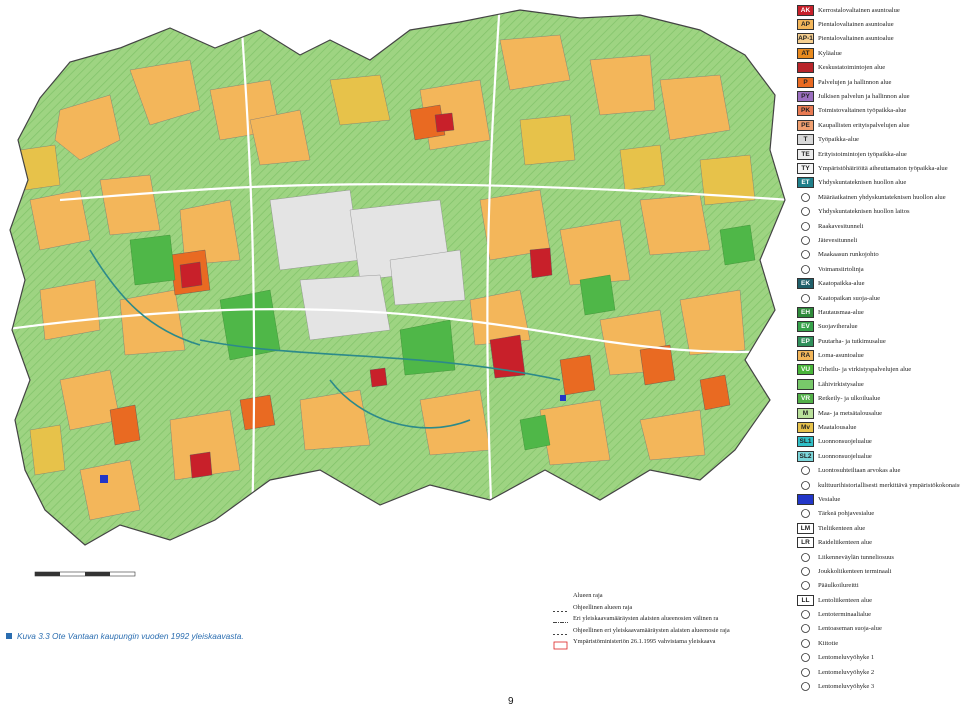 This screenshot has height=709, width=960. Describe the element at coordinates (805, 140) in the screenshot. I see `legend-swatch: T` at that location.